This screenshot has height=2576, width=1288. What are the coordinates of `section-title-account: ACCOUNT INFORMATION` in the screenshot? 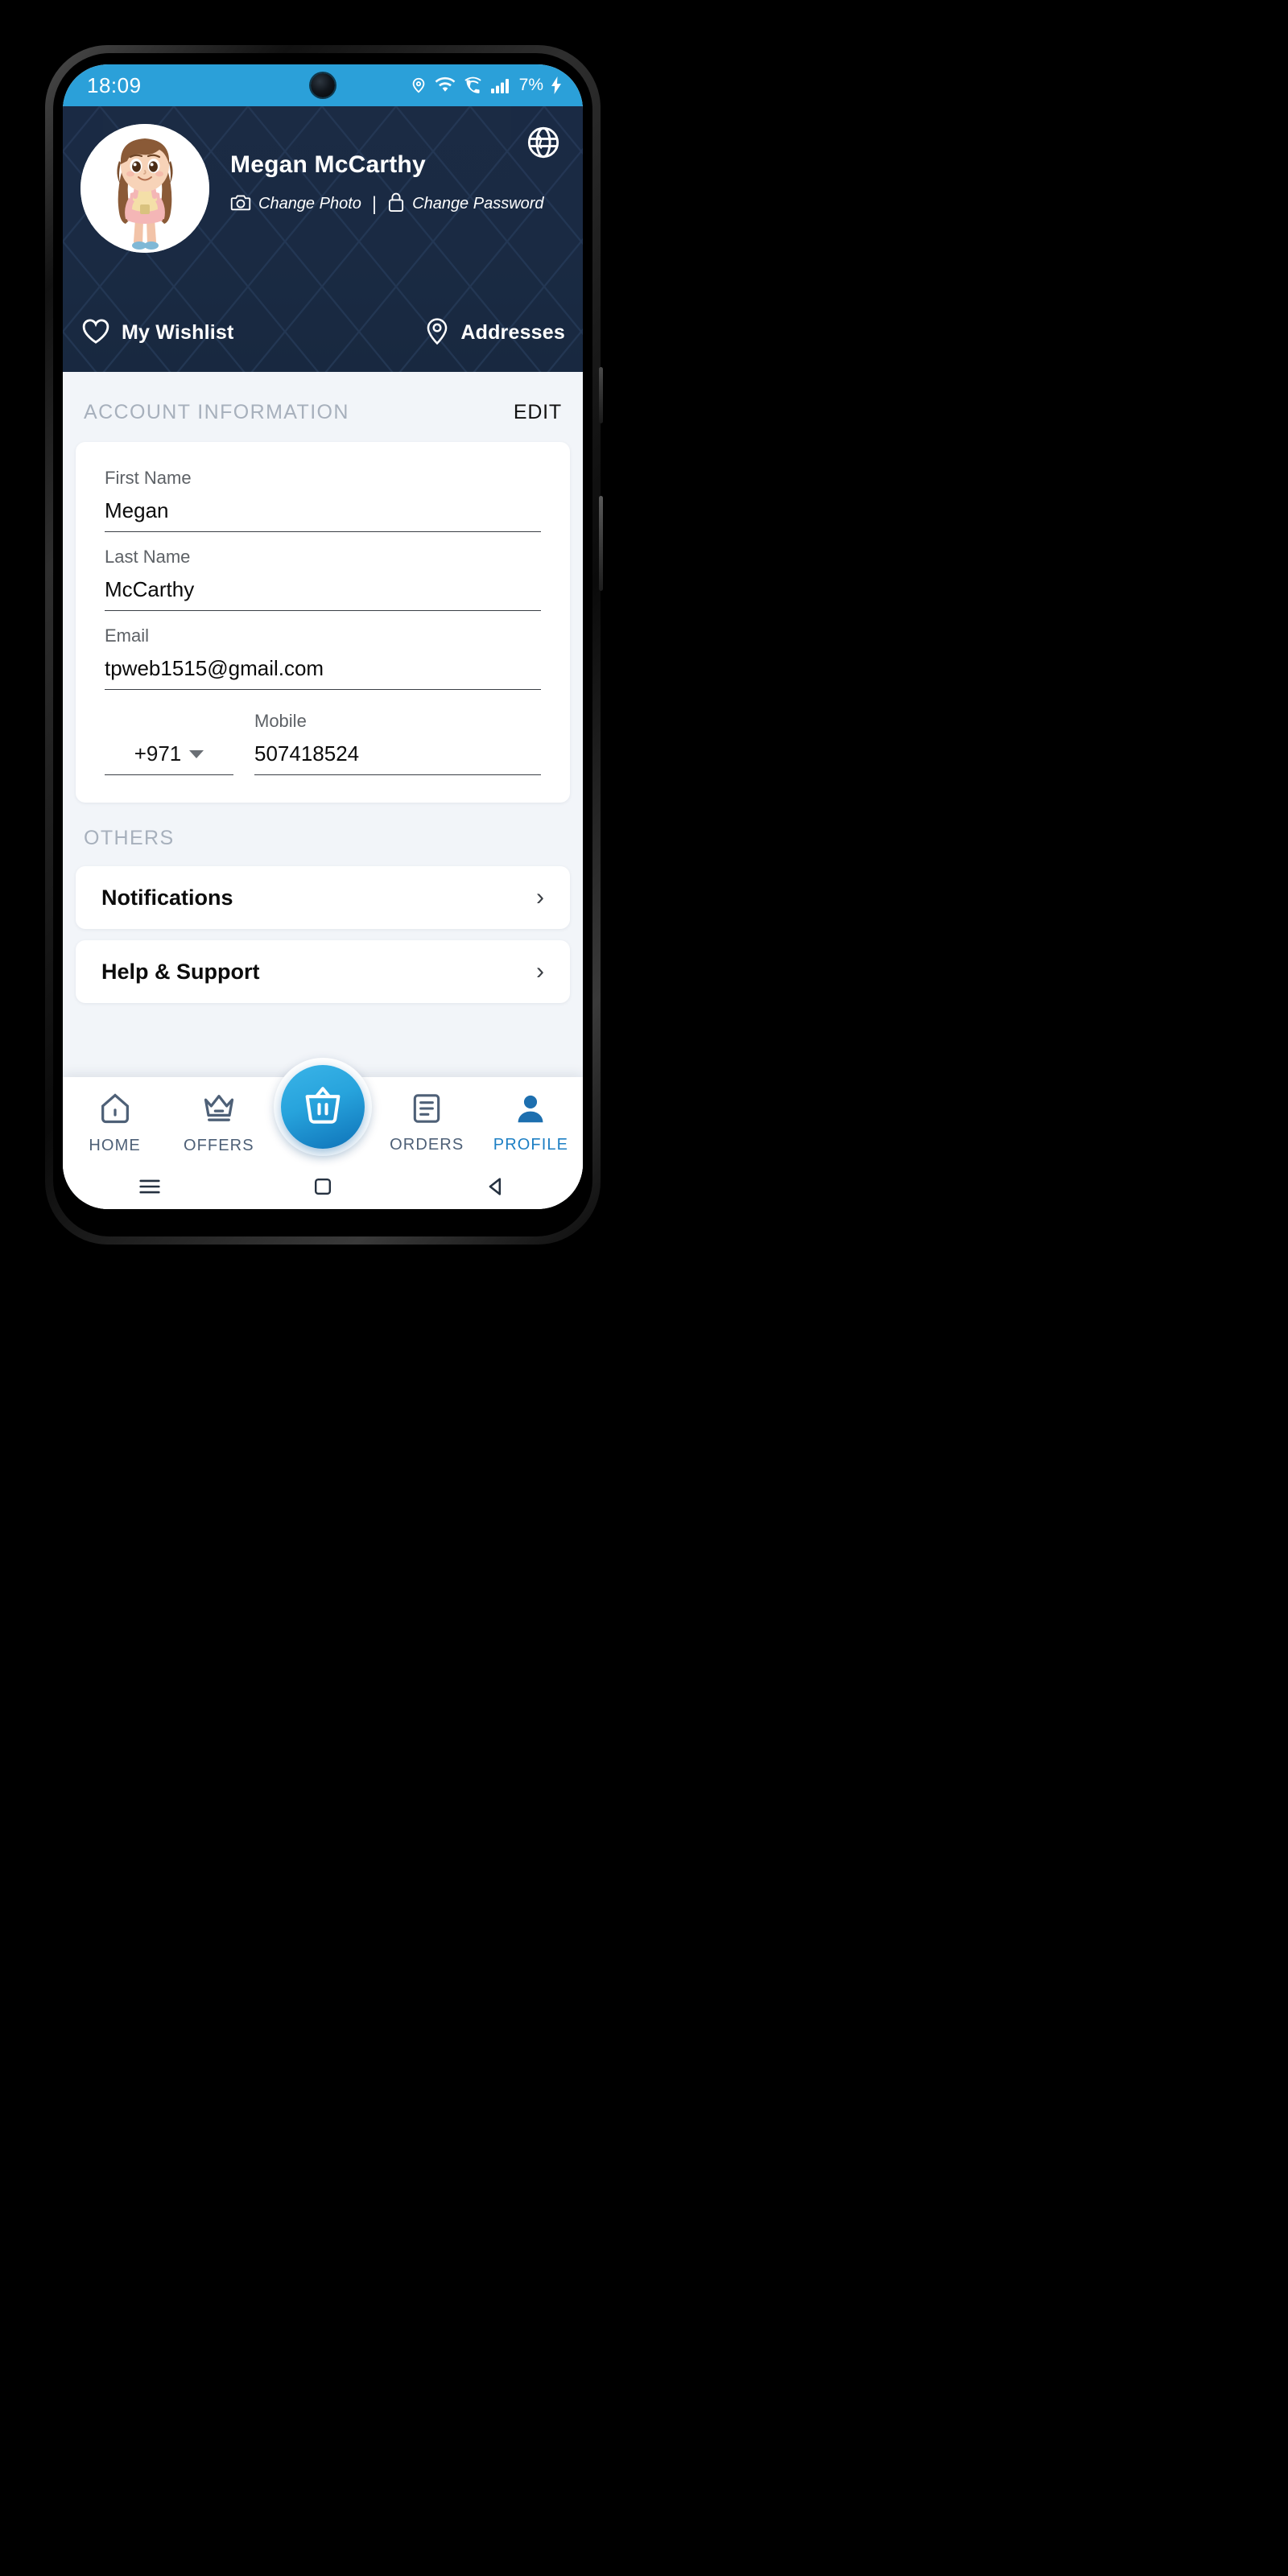 It's located at (216, 412).